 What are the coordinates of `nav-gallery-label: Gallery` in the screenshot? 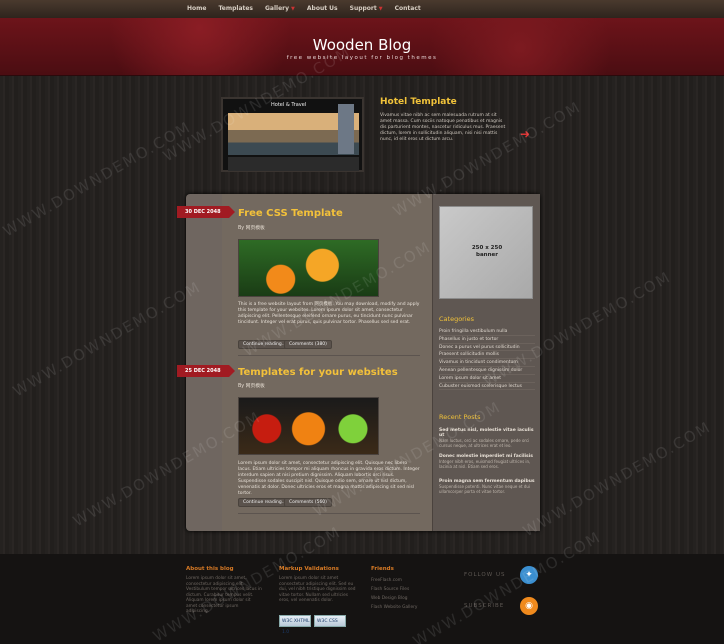 It's located at (277, 8).